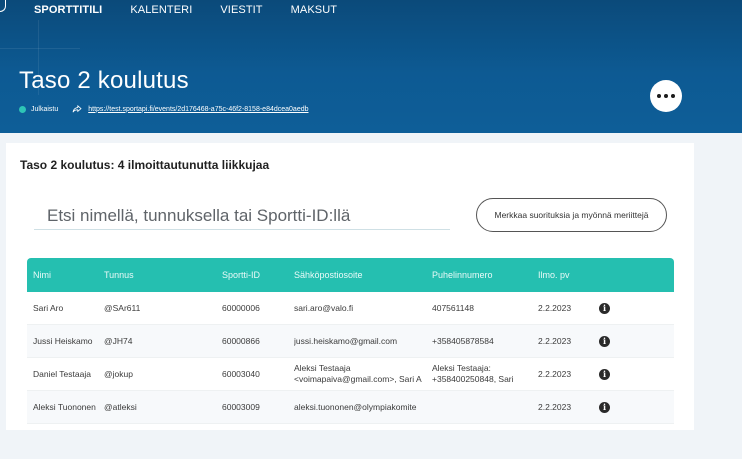 Image resolution: width=742 pixels, height=459 pixels. I want to click on cell-nimi: Aleksi Tuononen, so click(64, 407).